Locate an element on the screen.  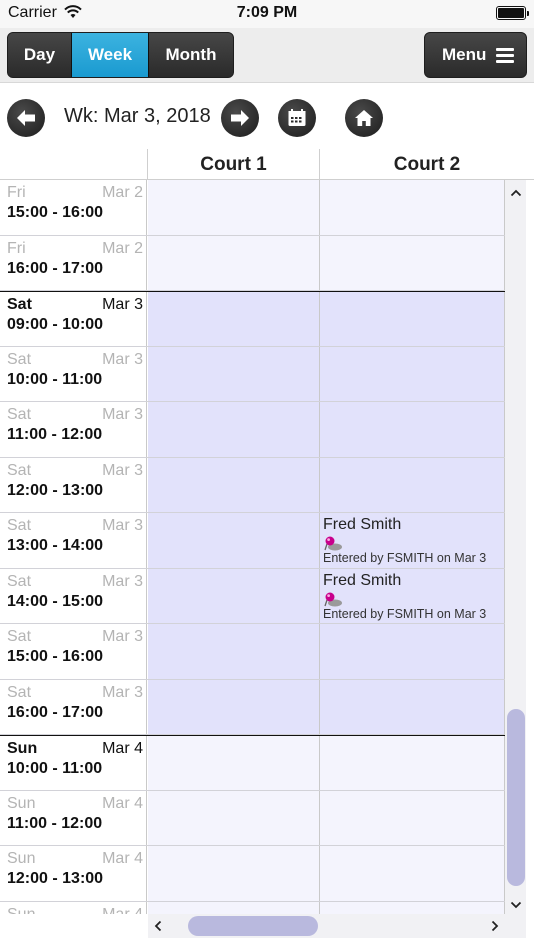
previous-week-button is located at coordinates (26, 118).